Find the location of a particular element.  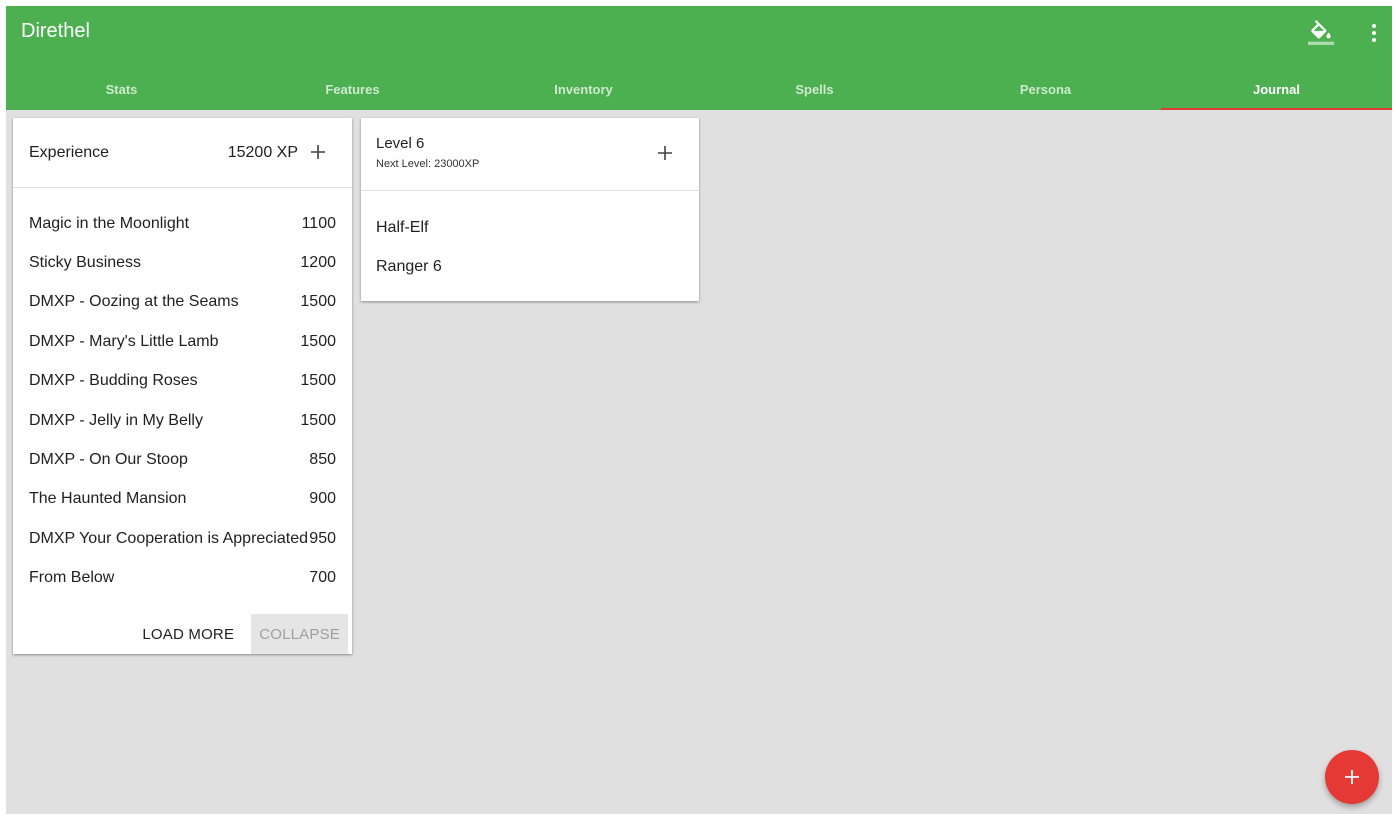

entry-name: DMXP - On Our Stoop is located at coordinates (108, 460).